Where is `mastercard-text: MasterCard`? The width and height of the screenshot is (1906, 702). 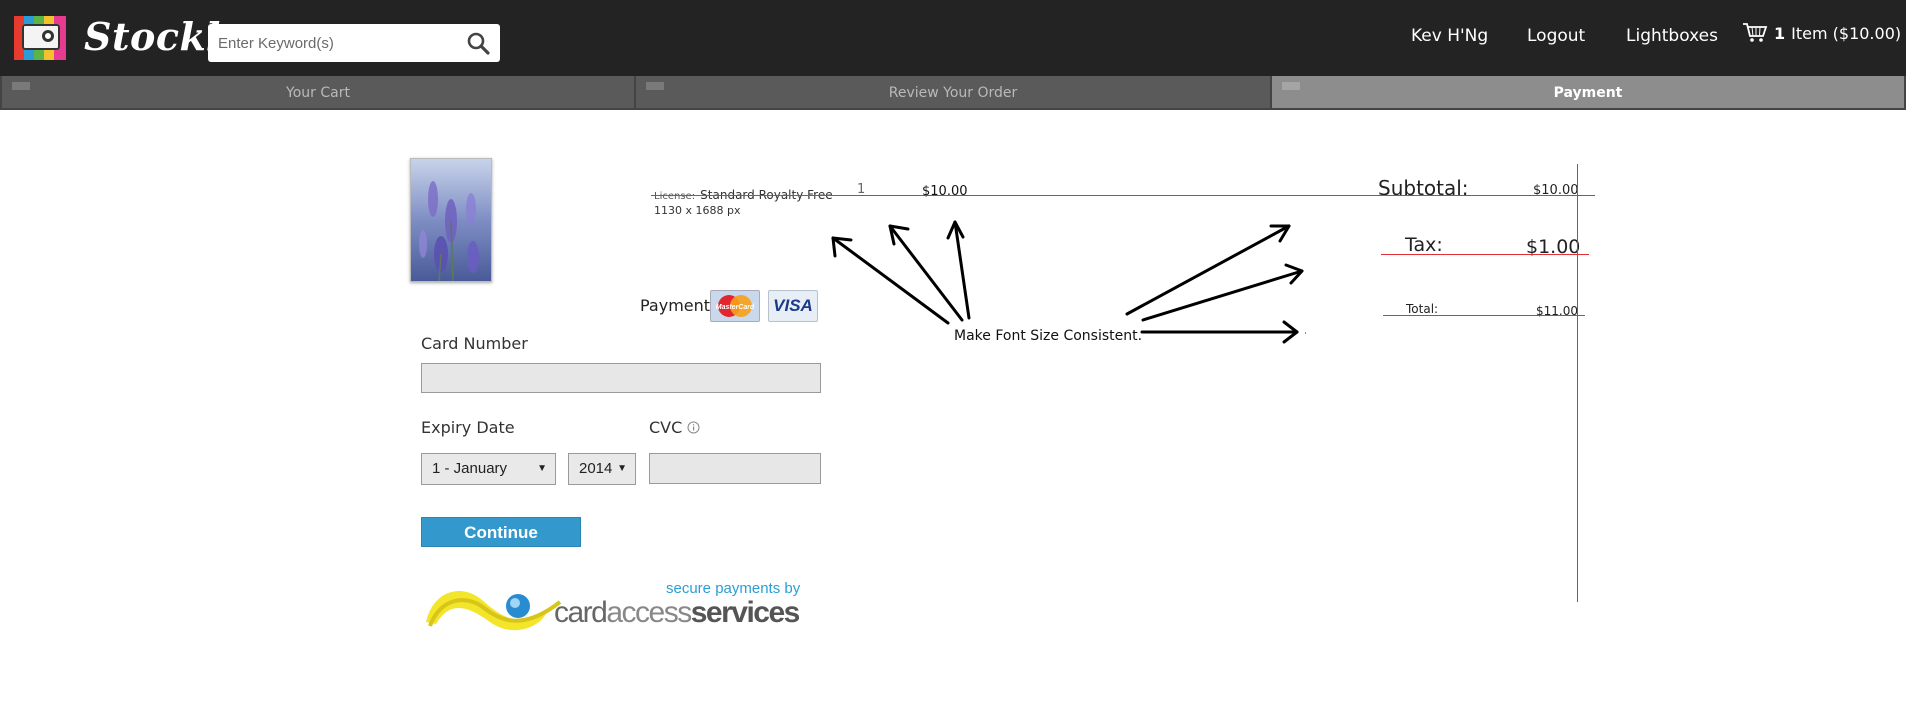 mastercard-text: MasterCard is located at coordinates (735, 307).